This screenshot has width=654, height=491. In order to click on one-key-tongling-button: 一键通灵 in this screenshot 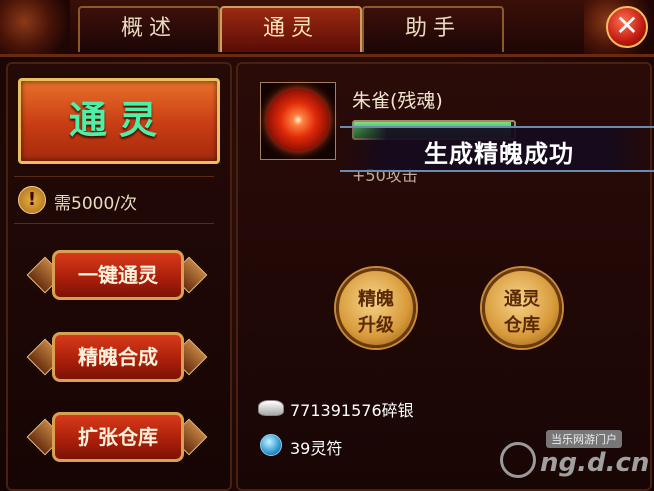, I will do `click(117, 274)`.